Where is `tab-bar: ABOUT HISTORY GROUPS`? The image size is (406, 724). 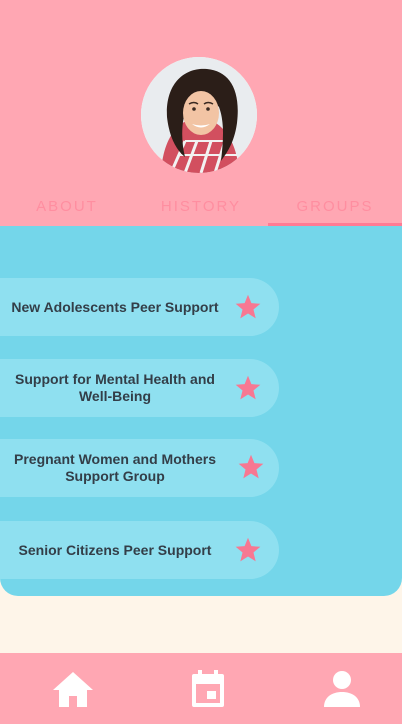
tab-bar: ABOUT HISTORY GROUPS is located at coordinates (201, 206).